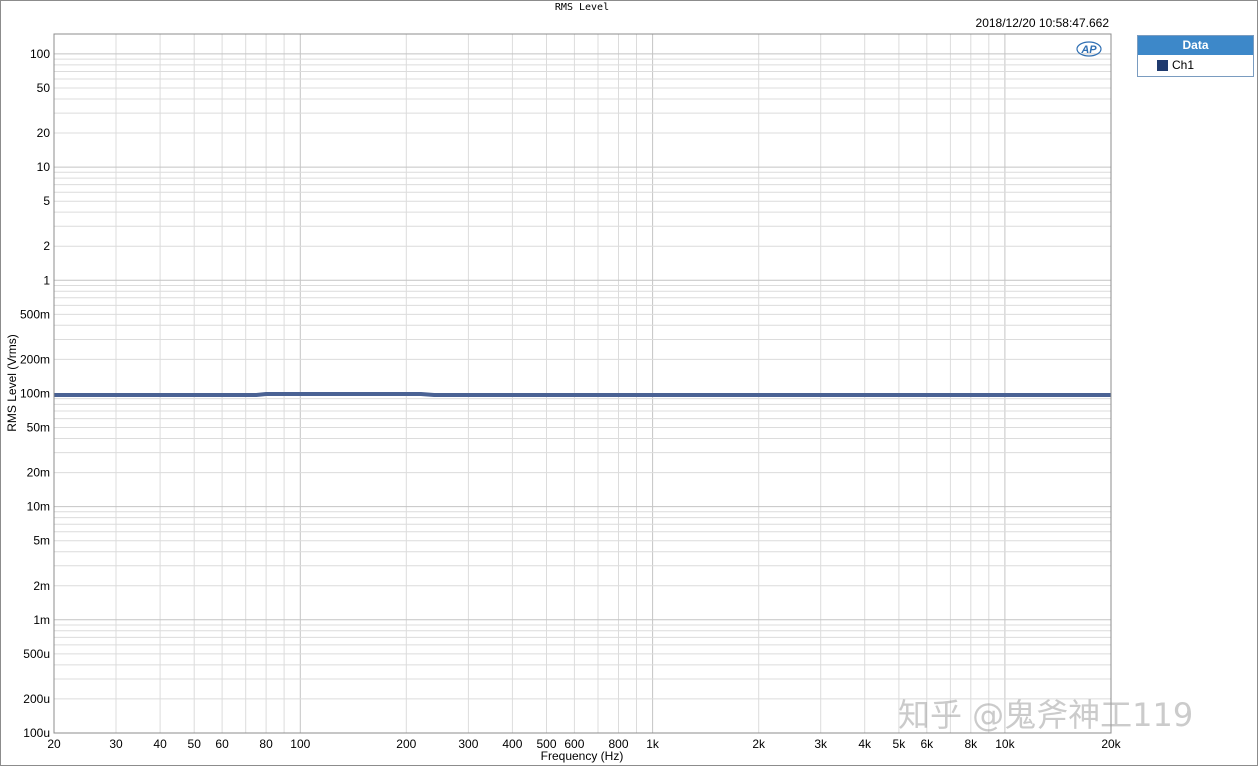 This screenshot has width=1258, height=766. What do you see at coordinates (116, 744) in the screenshot?
I see `x-tick-label: 30` at bounding box center [116, 744].